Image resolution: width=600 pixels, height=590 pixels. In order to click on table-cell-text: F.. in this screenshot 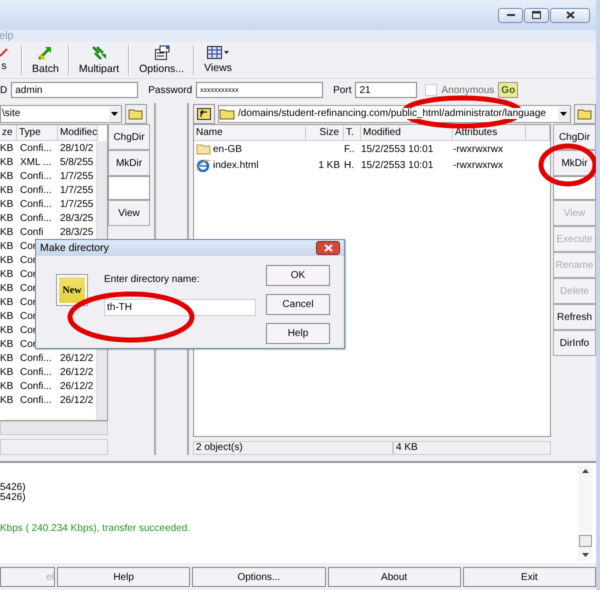, I will do `click(350, 149)`.